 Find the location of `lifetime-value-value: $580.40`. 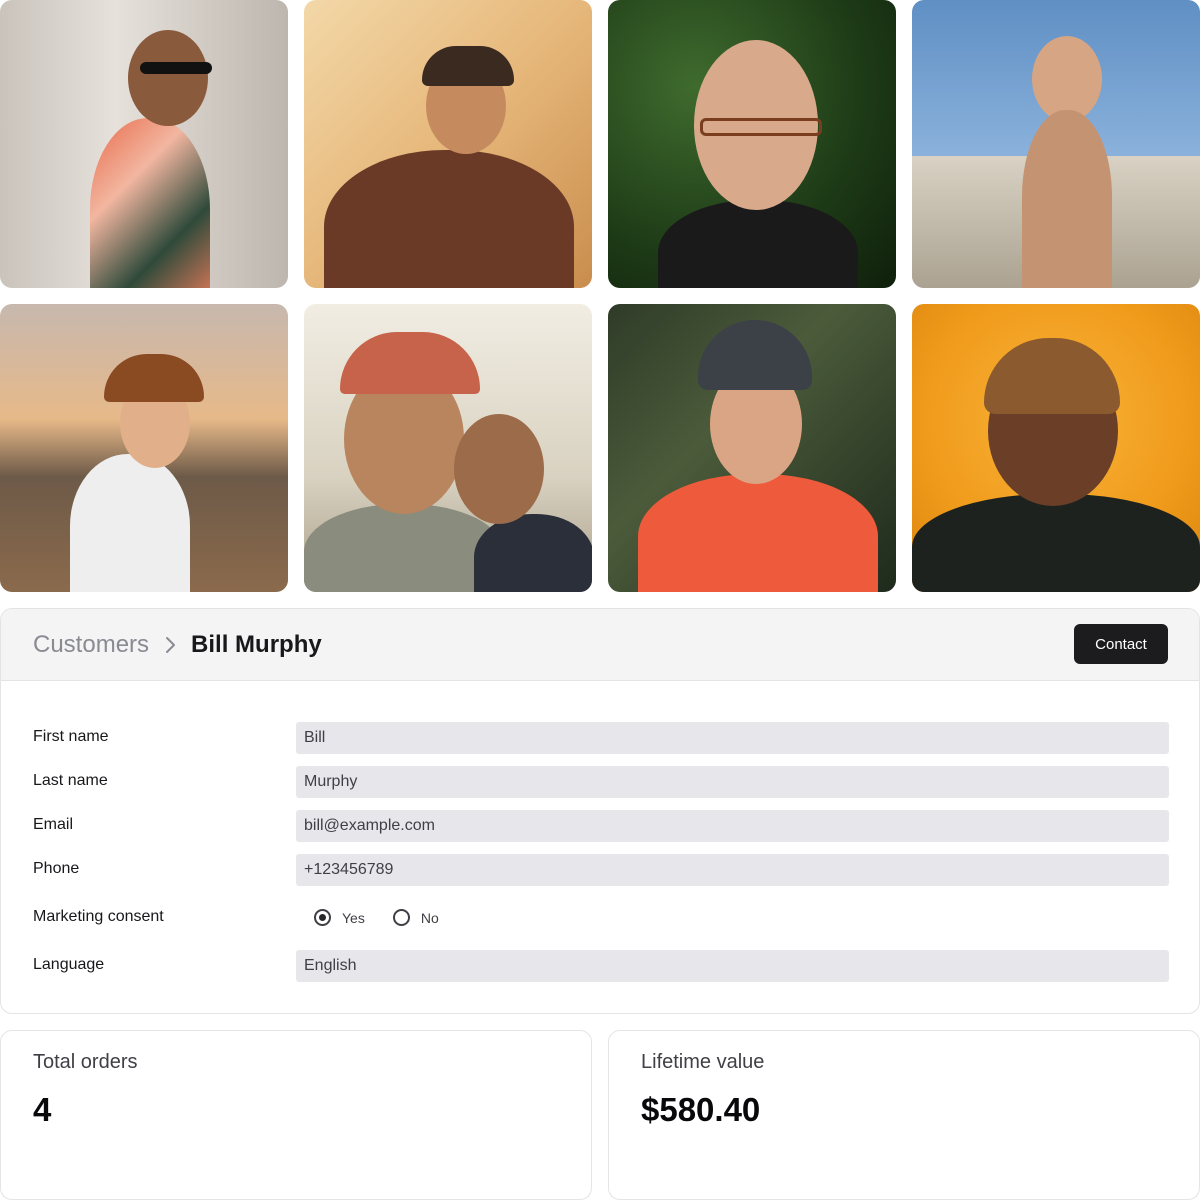

lifetime-value-value: $580.40 is located at coordinates (701, 1109).